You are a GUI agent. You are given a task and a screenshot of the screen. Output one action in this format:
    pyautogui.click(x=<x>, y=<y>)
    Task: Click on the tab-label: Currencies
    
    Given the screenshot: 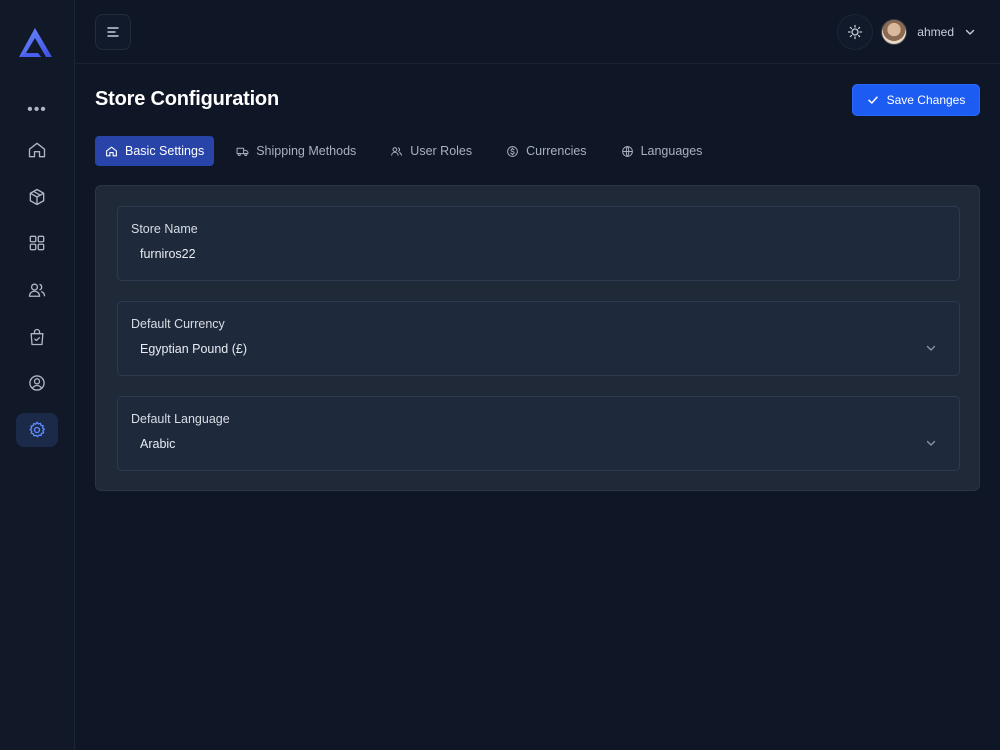 What is the action you would take?
    pyautogui.click(x=556, y=151)
    